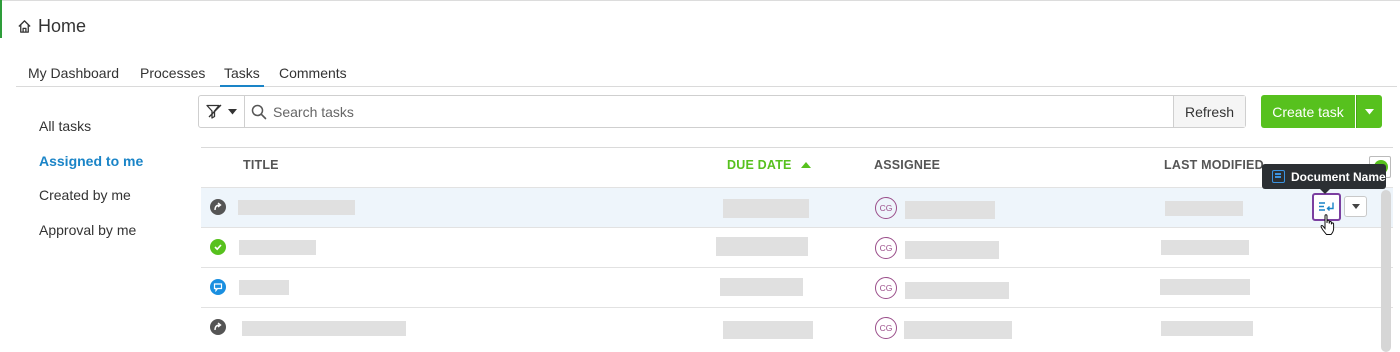 This screenshot has width=1400, height=352. What do you see at coordinates (1338, 176) in the screenshot?
I see `tooltip-label: Document Name` at bounding box center [1338, 176].